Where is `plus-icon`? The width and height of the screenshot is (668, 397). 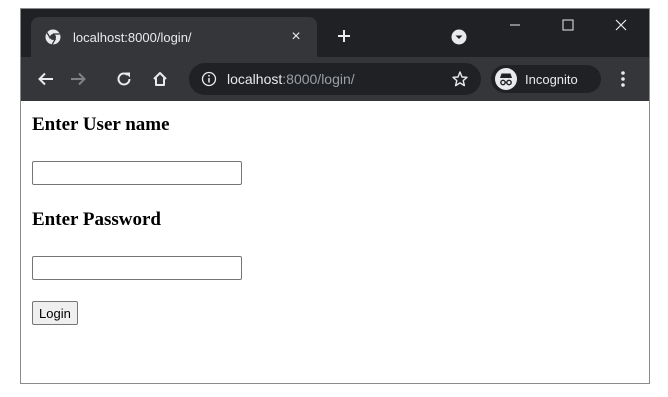 plus-icon is located at coordinates (344, 36).